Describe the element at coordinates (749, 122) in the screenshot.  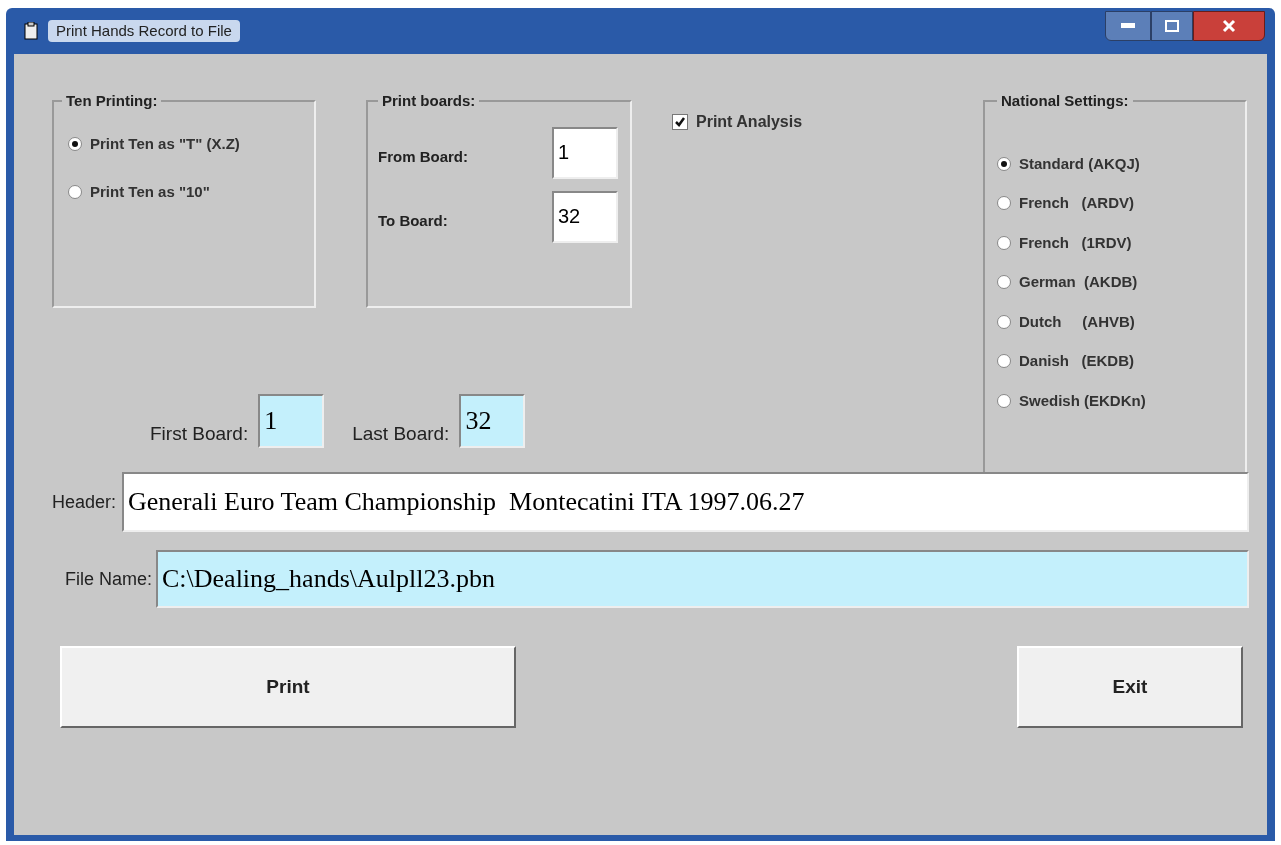
I see `checkbox-label: Print Analysis` at that location.